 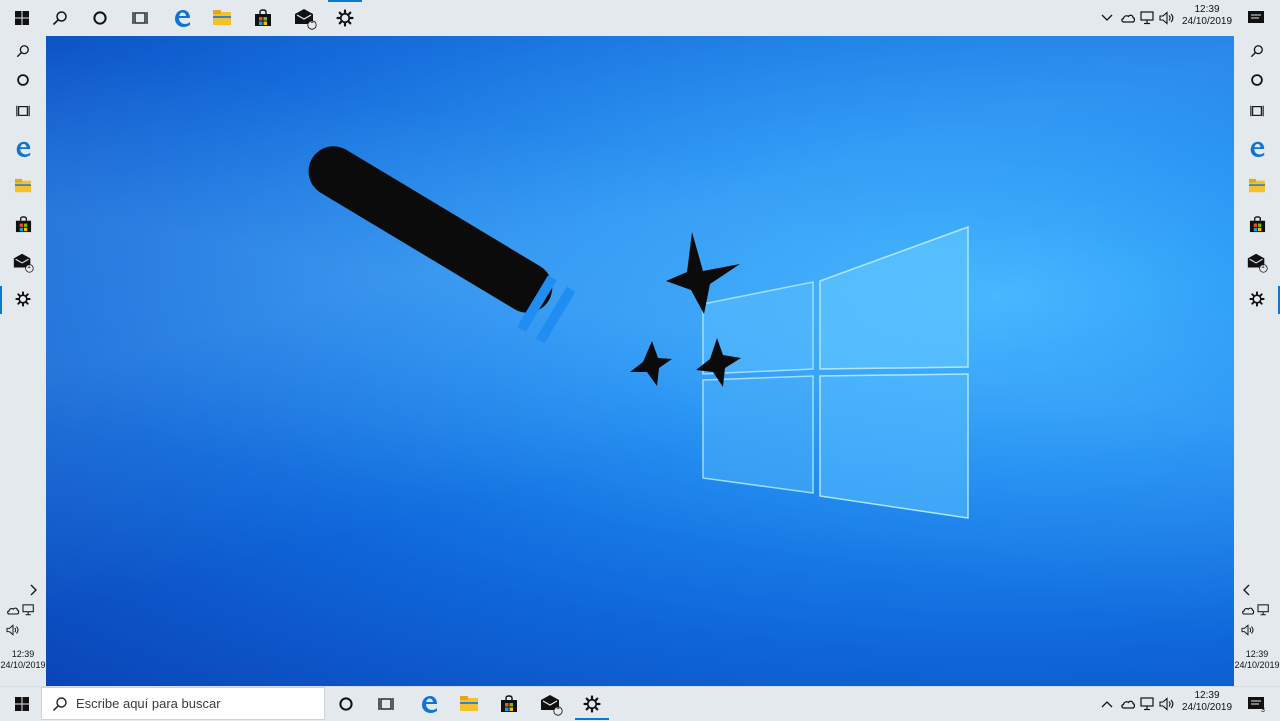 What do you see at coordinates (148, 703) in the screenshot?
I see `search-placeholder: Escribe aquí para buscar` at bounding box center [148, 703].